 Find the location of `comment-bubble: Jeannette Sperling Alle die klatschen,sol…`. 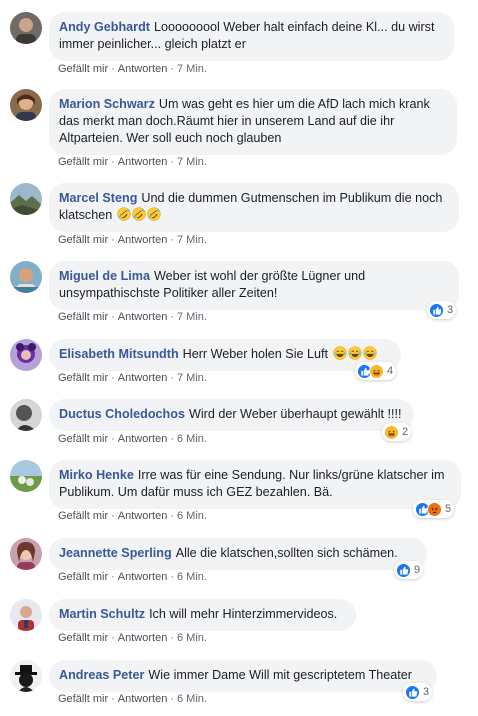

comment-bubble: Jeannette Sperling Alle die klatschen,sol… is located at coordinates (238, 554).